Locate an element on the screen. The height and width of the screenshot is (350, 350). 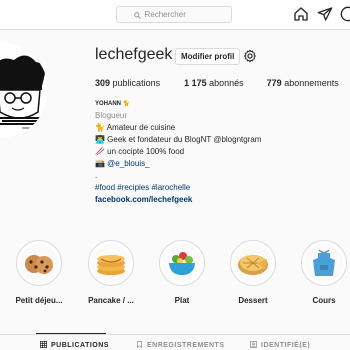
chef-geek-logo is located at coordinates (22, 92).